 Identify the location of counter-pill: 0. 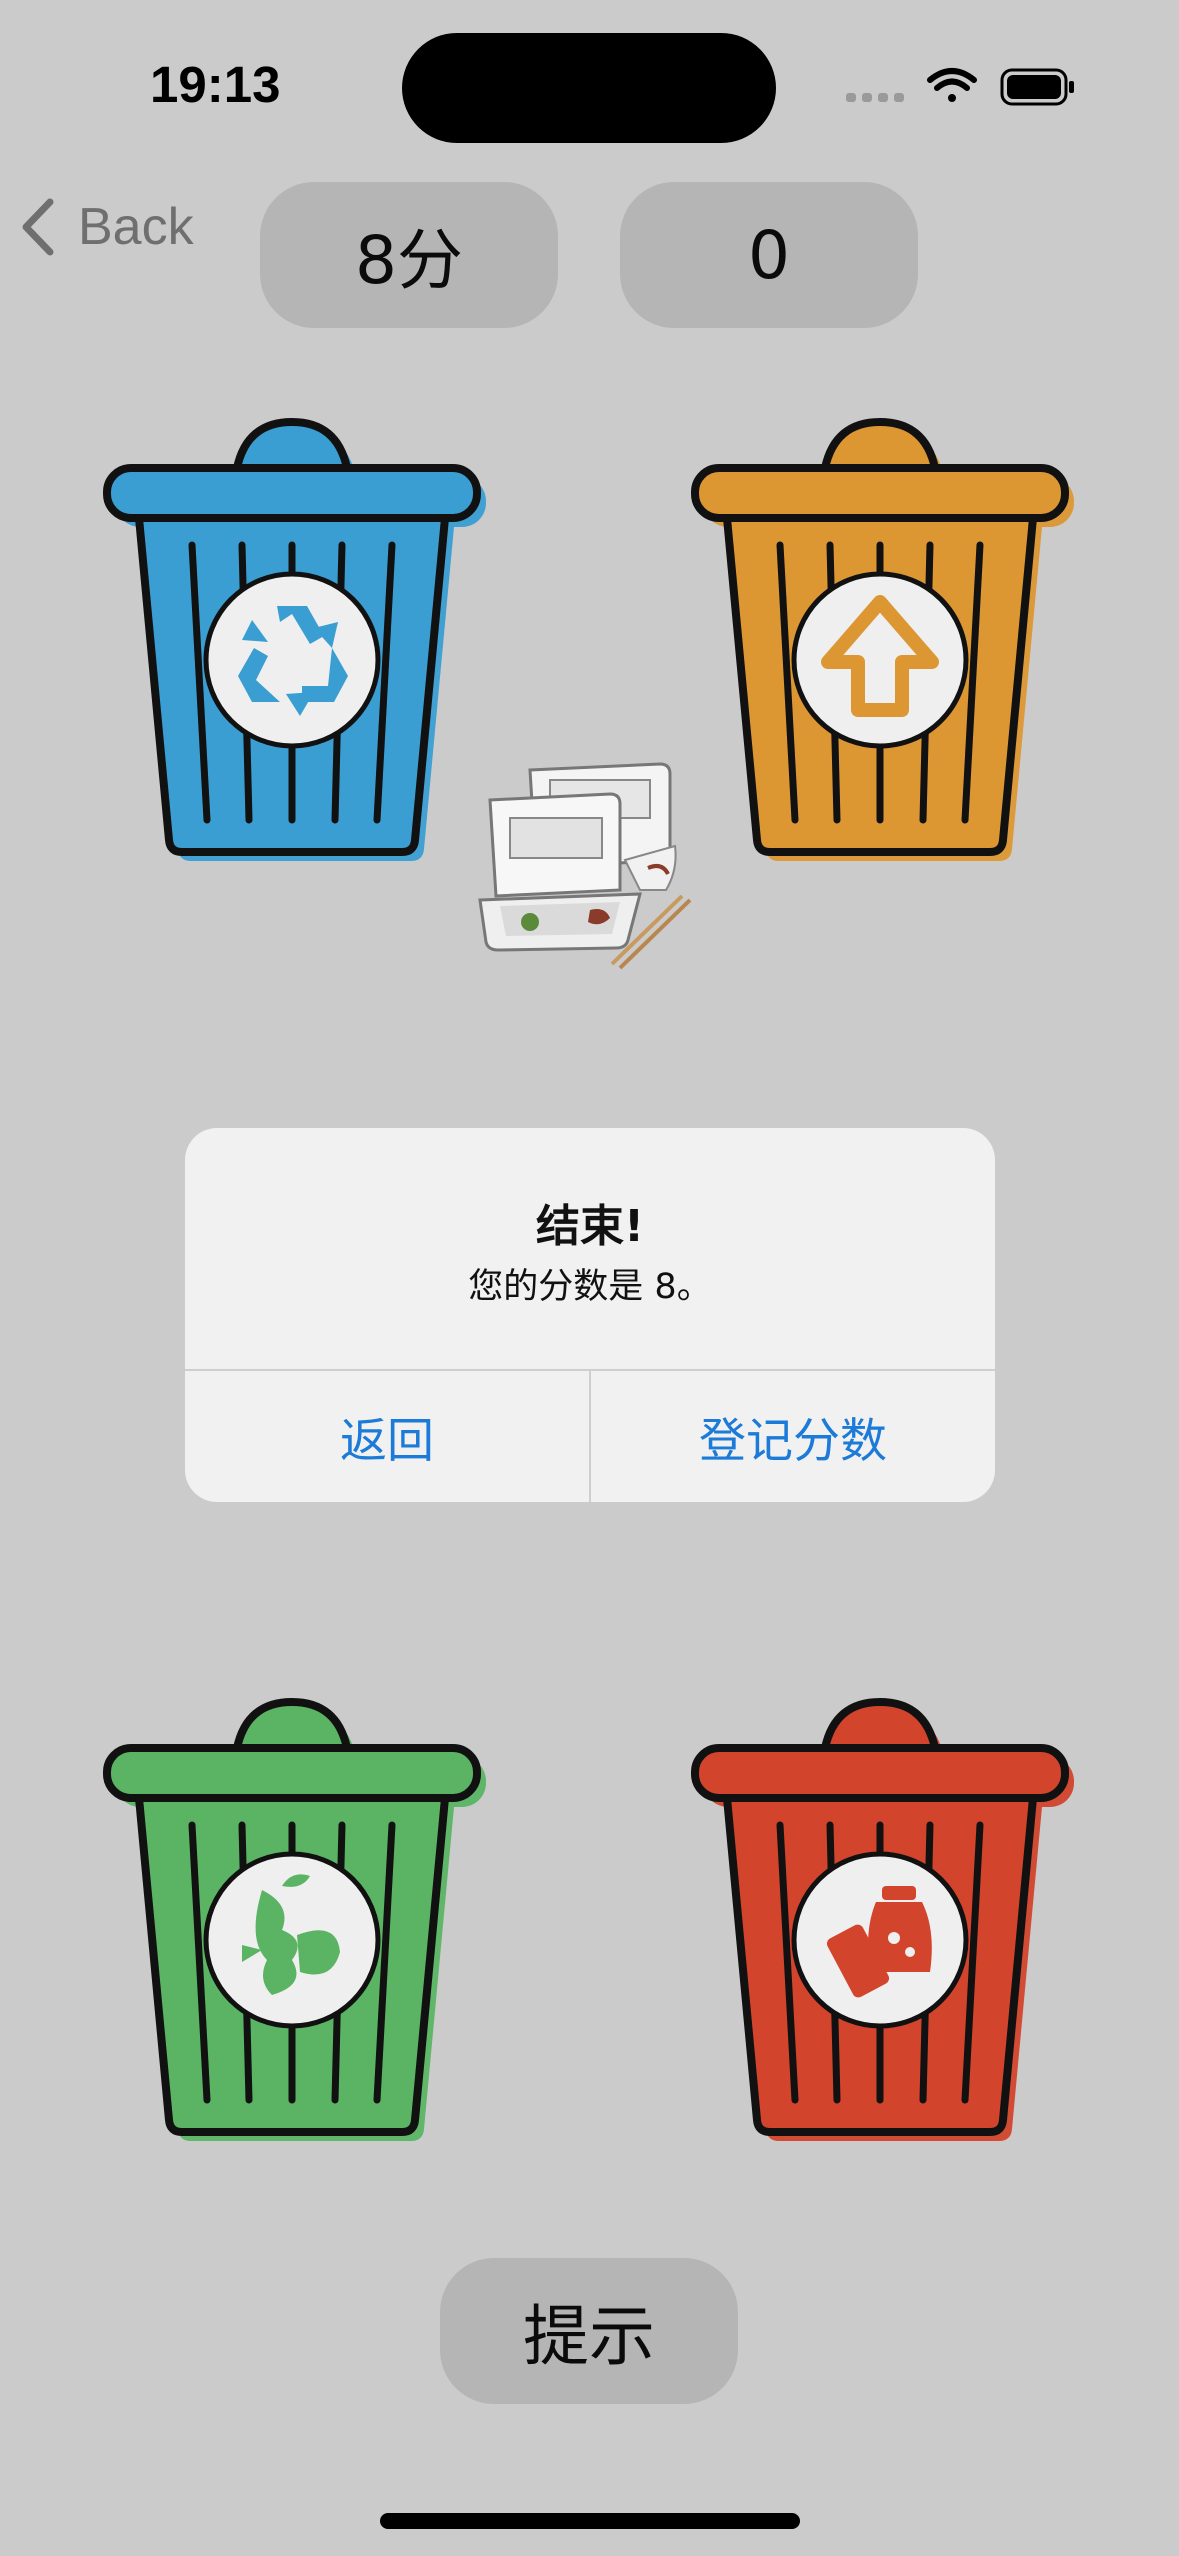
(769, 255).